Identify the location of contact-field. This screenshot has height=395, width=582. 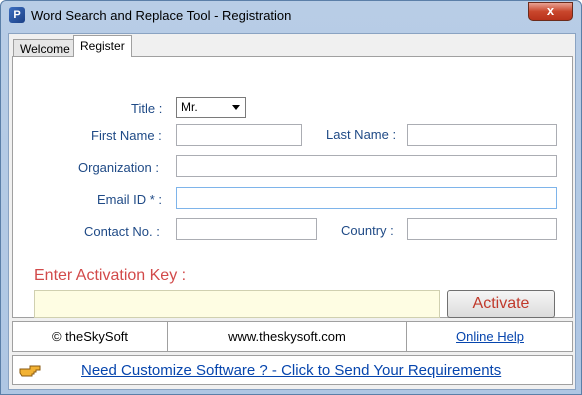
(246, 229).